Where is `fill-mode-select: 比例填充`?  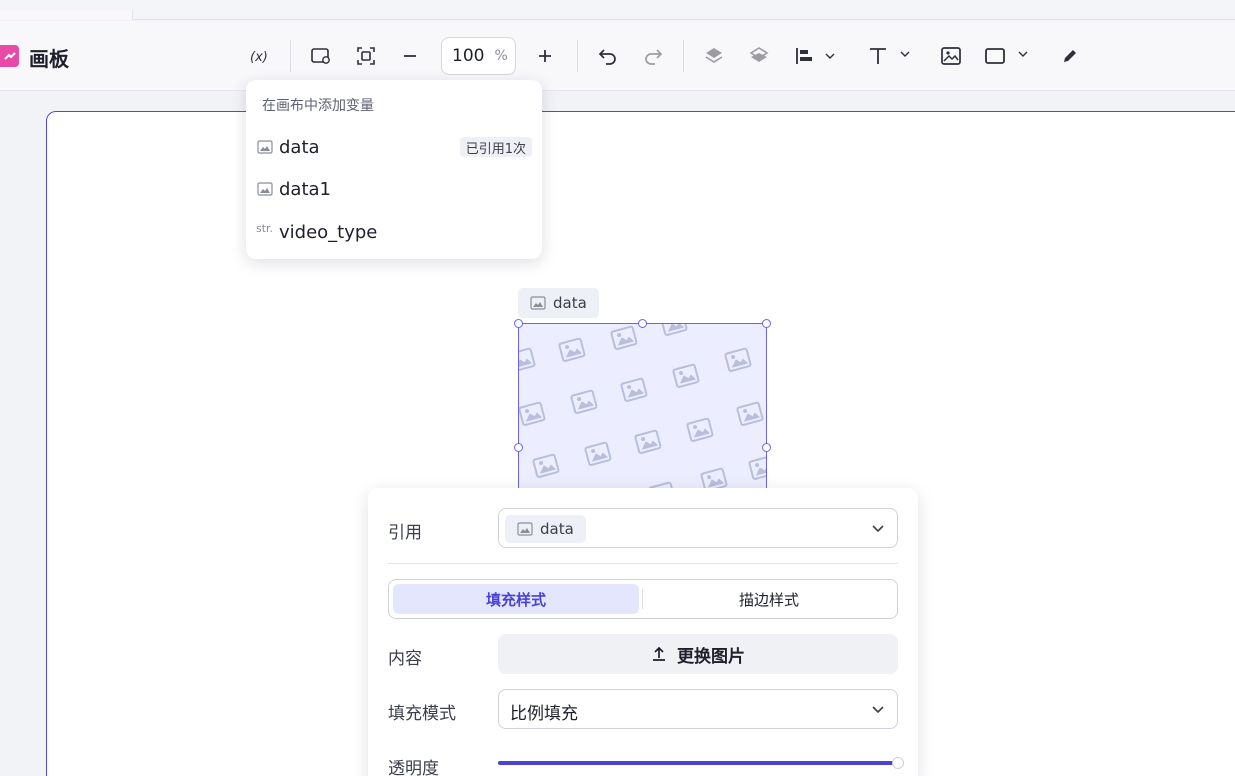 fill-mode-select: 比例填充 is located at coordinates (698, 709).